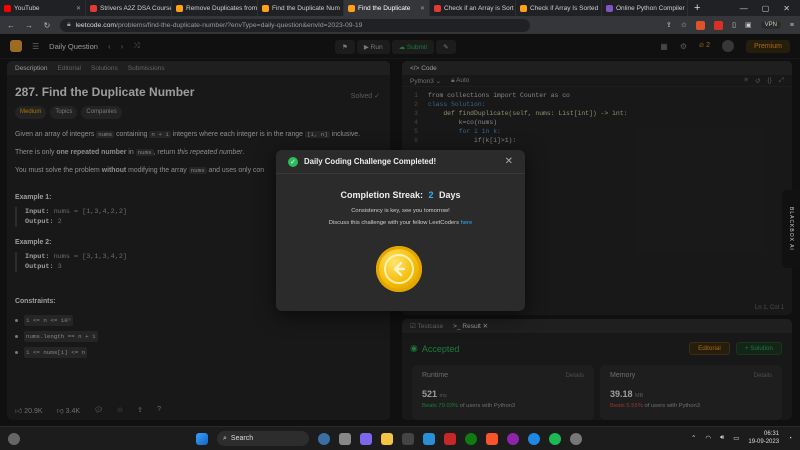 This screenshot has height=450, width=800. Describe the element at coordinates (47, 25) in the screenshot. I see `reload-icon: ↻` at that location.